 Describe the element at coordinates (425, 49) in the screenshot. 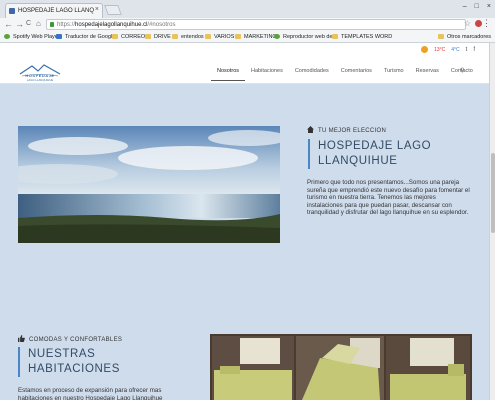

I see `weather-icon` at that location.